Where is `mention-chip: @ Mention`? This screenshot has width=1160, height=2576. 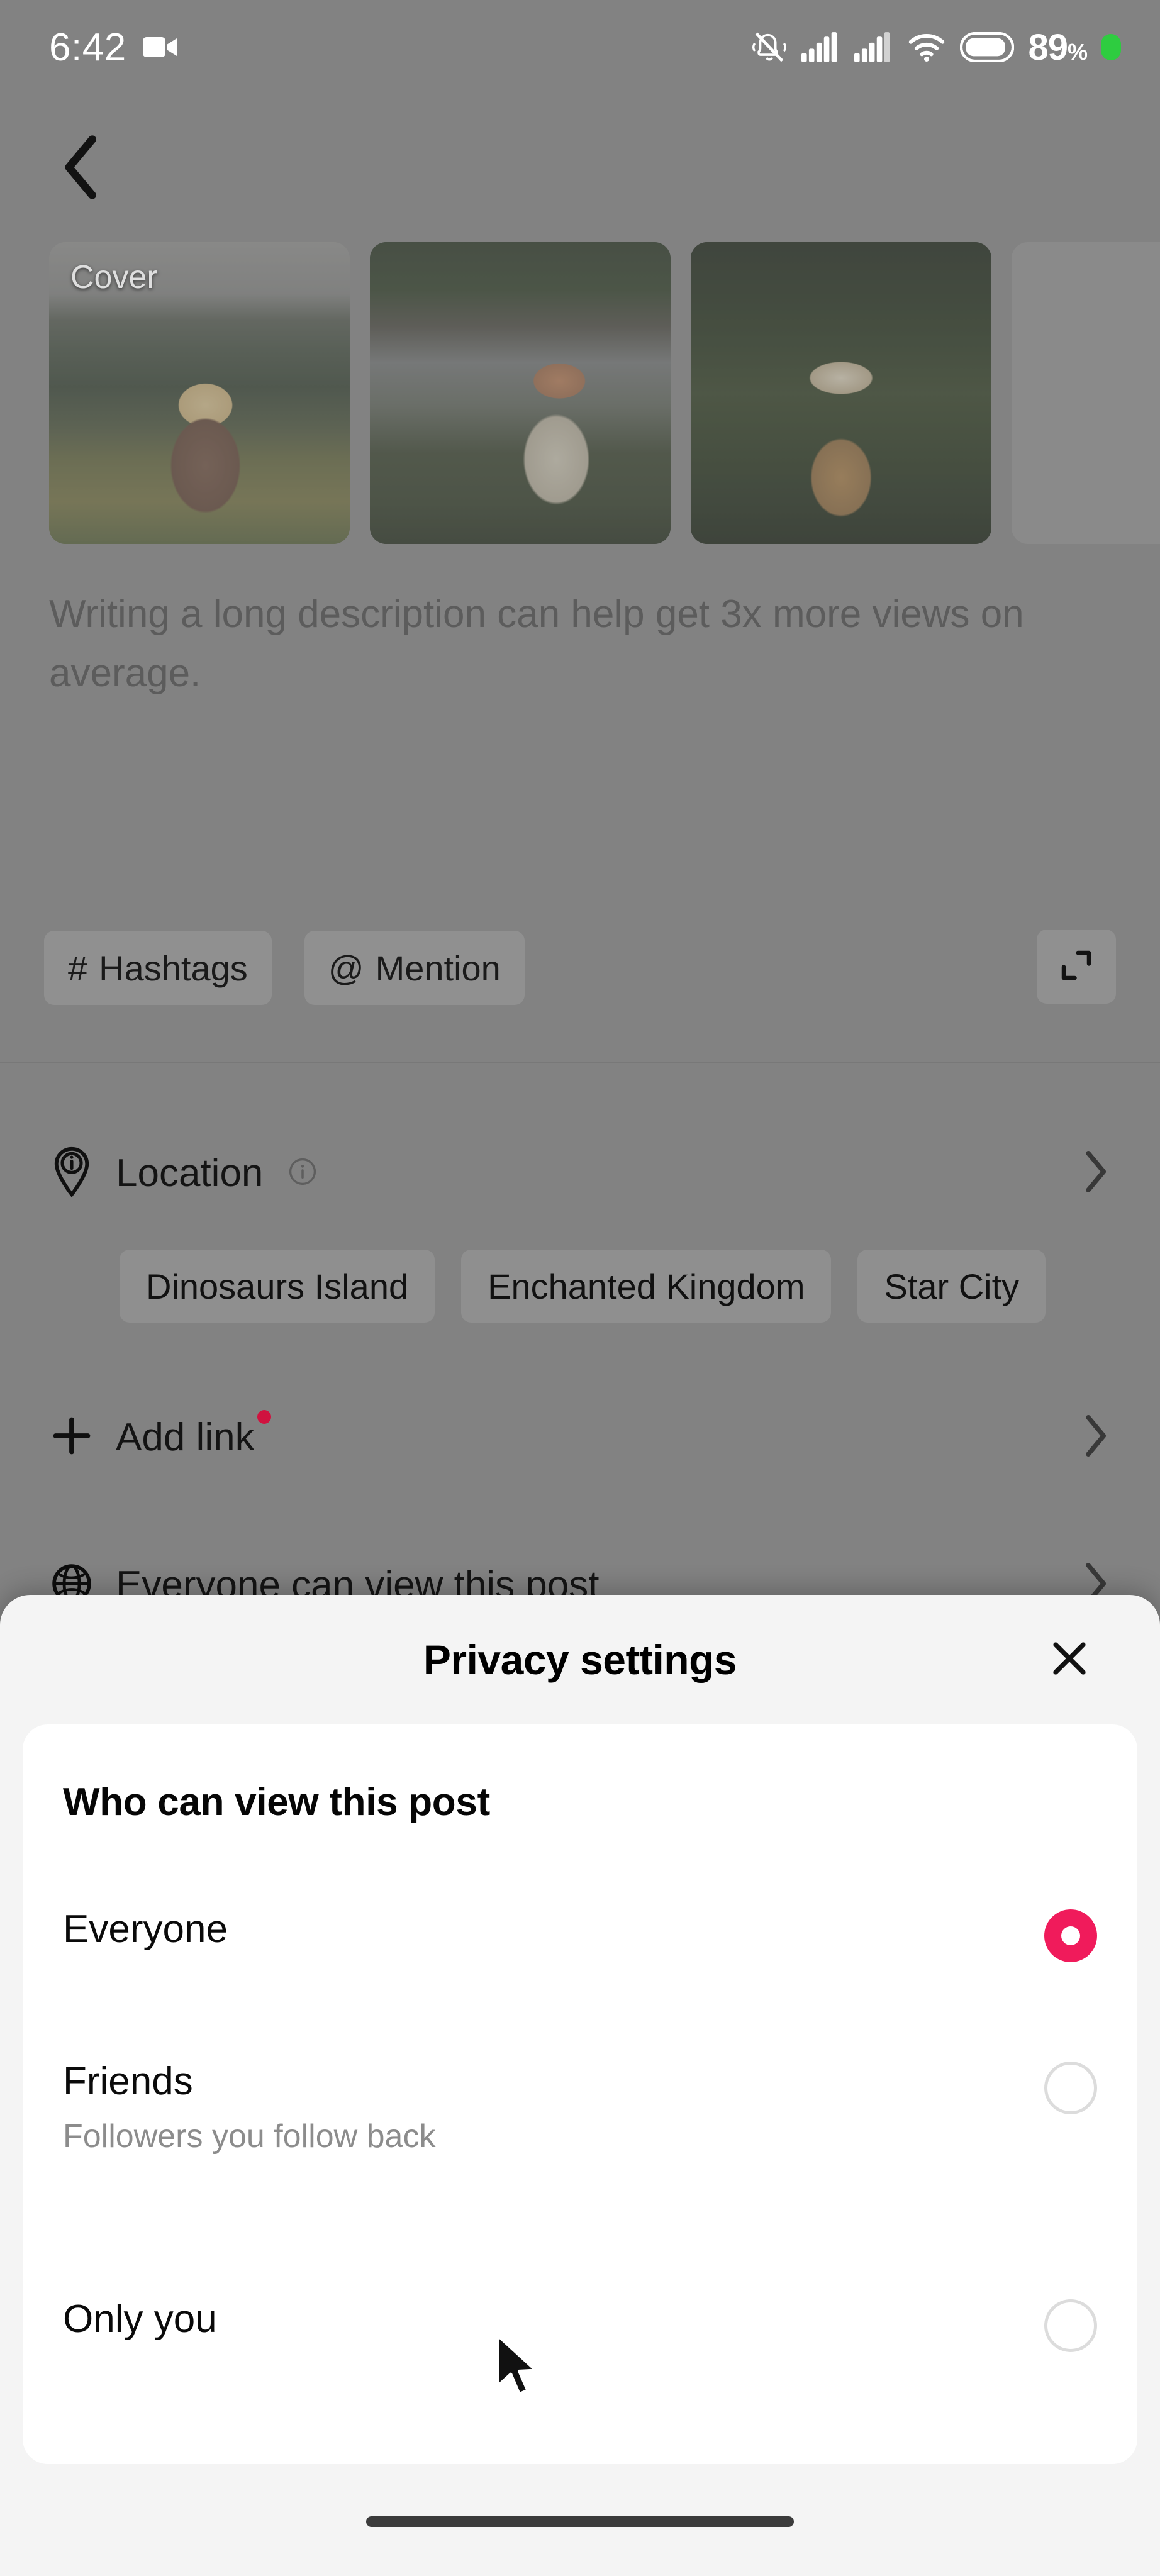 mention-chip: @ Mention is located at coordinates (415, 968).